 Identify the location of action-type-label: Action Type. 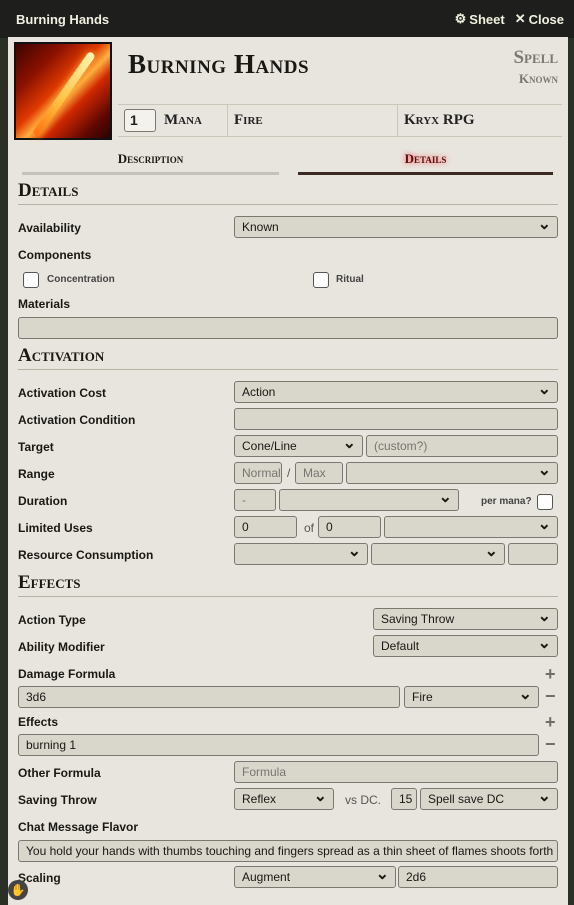
(52, 620).